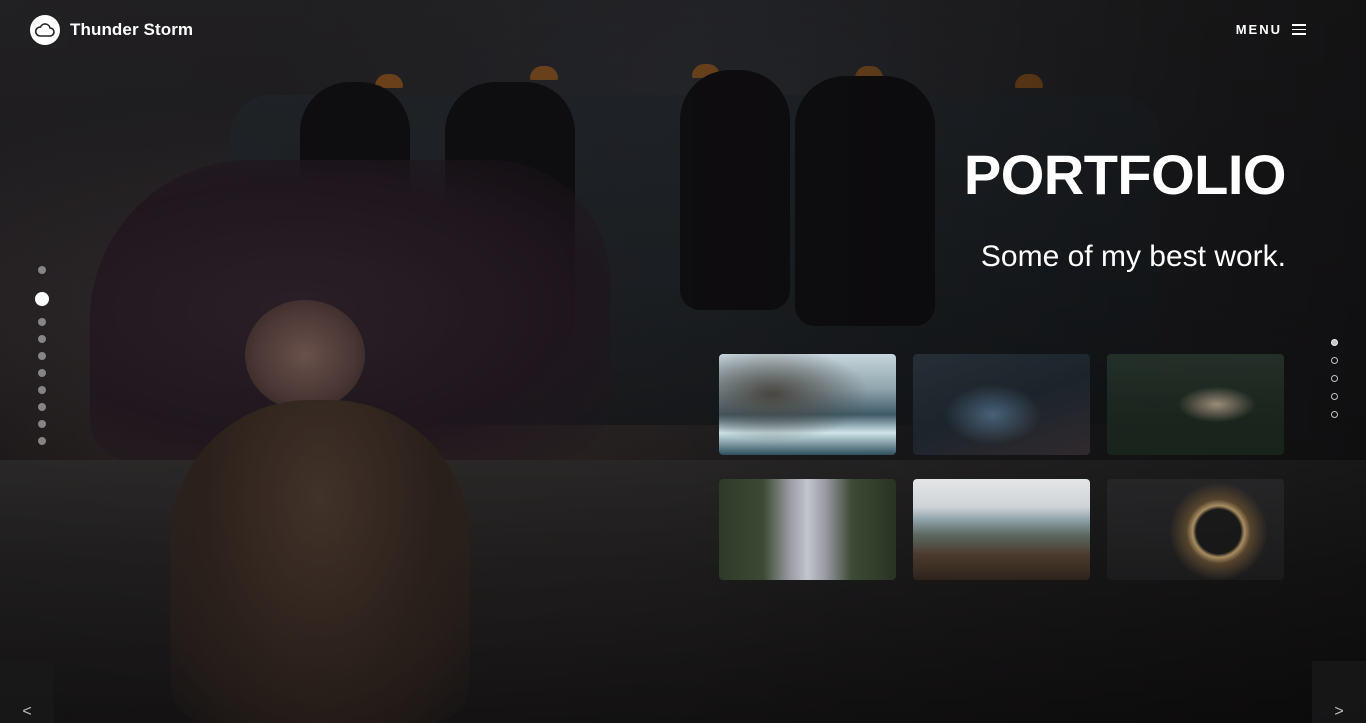 The image size is (1366, 723). What do you see at coordinates (42, 299) in the screenshot?
I see `slide-dot-active` at bounding box center [42, 299].